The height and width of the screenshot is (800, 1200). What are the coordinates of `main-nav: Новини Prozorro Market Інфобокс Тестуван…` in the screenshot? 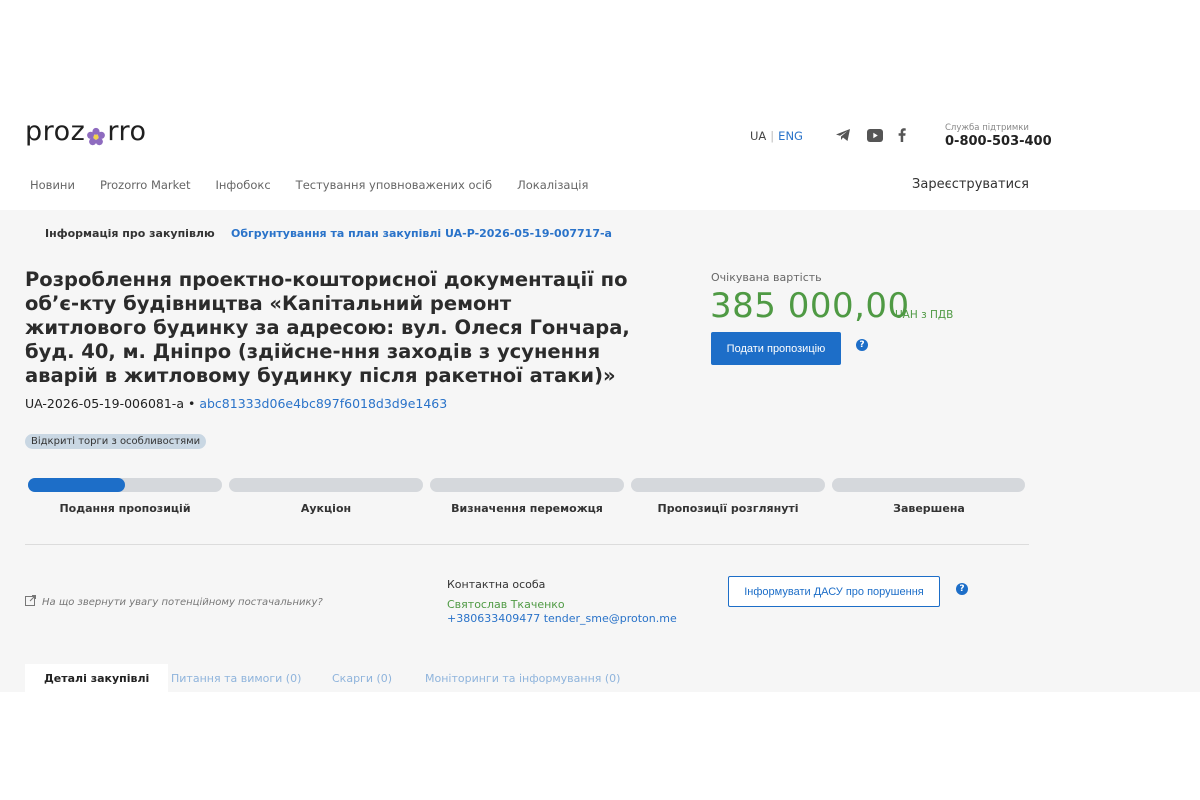 It's located at (321, 185).